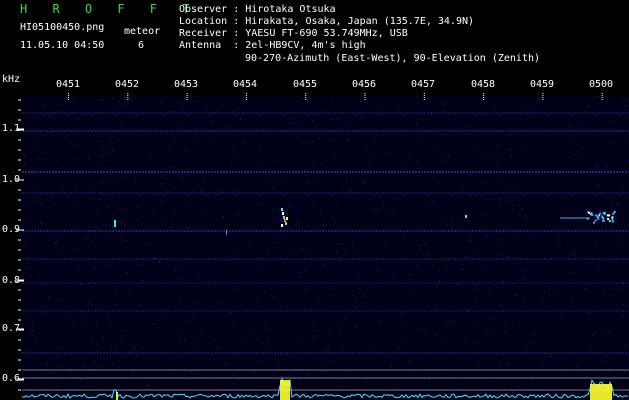 Image resolution: width=629 pixels, height=400 pixels. Describe the element at coordinates (483, 84) in the screenshot. I see `x-tick-label: 0458` at that location.